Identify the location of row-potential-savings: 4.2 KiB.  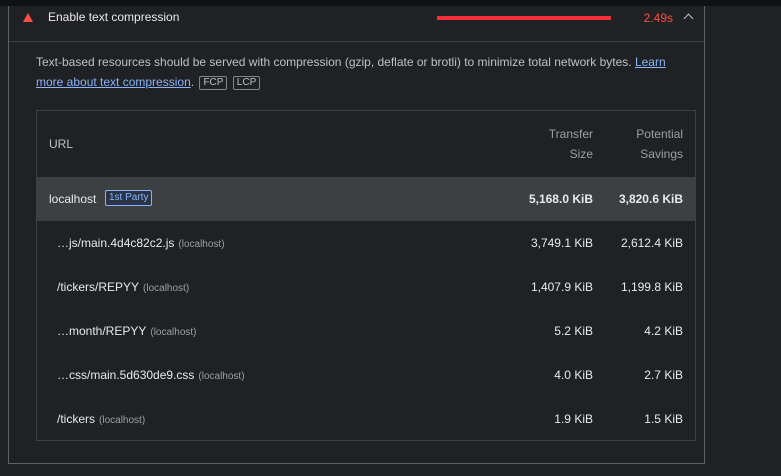
(663, 331).